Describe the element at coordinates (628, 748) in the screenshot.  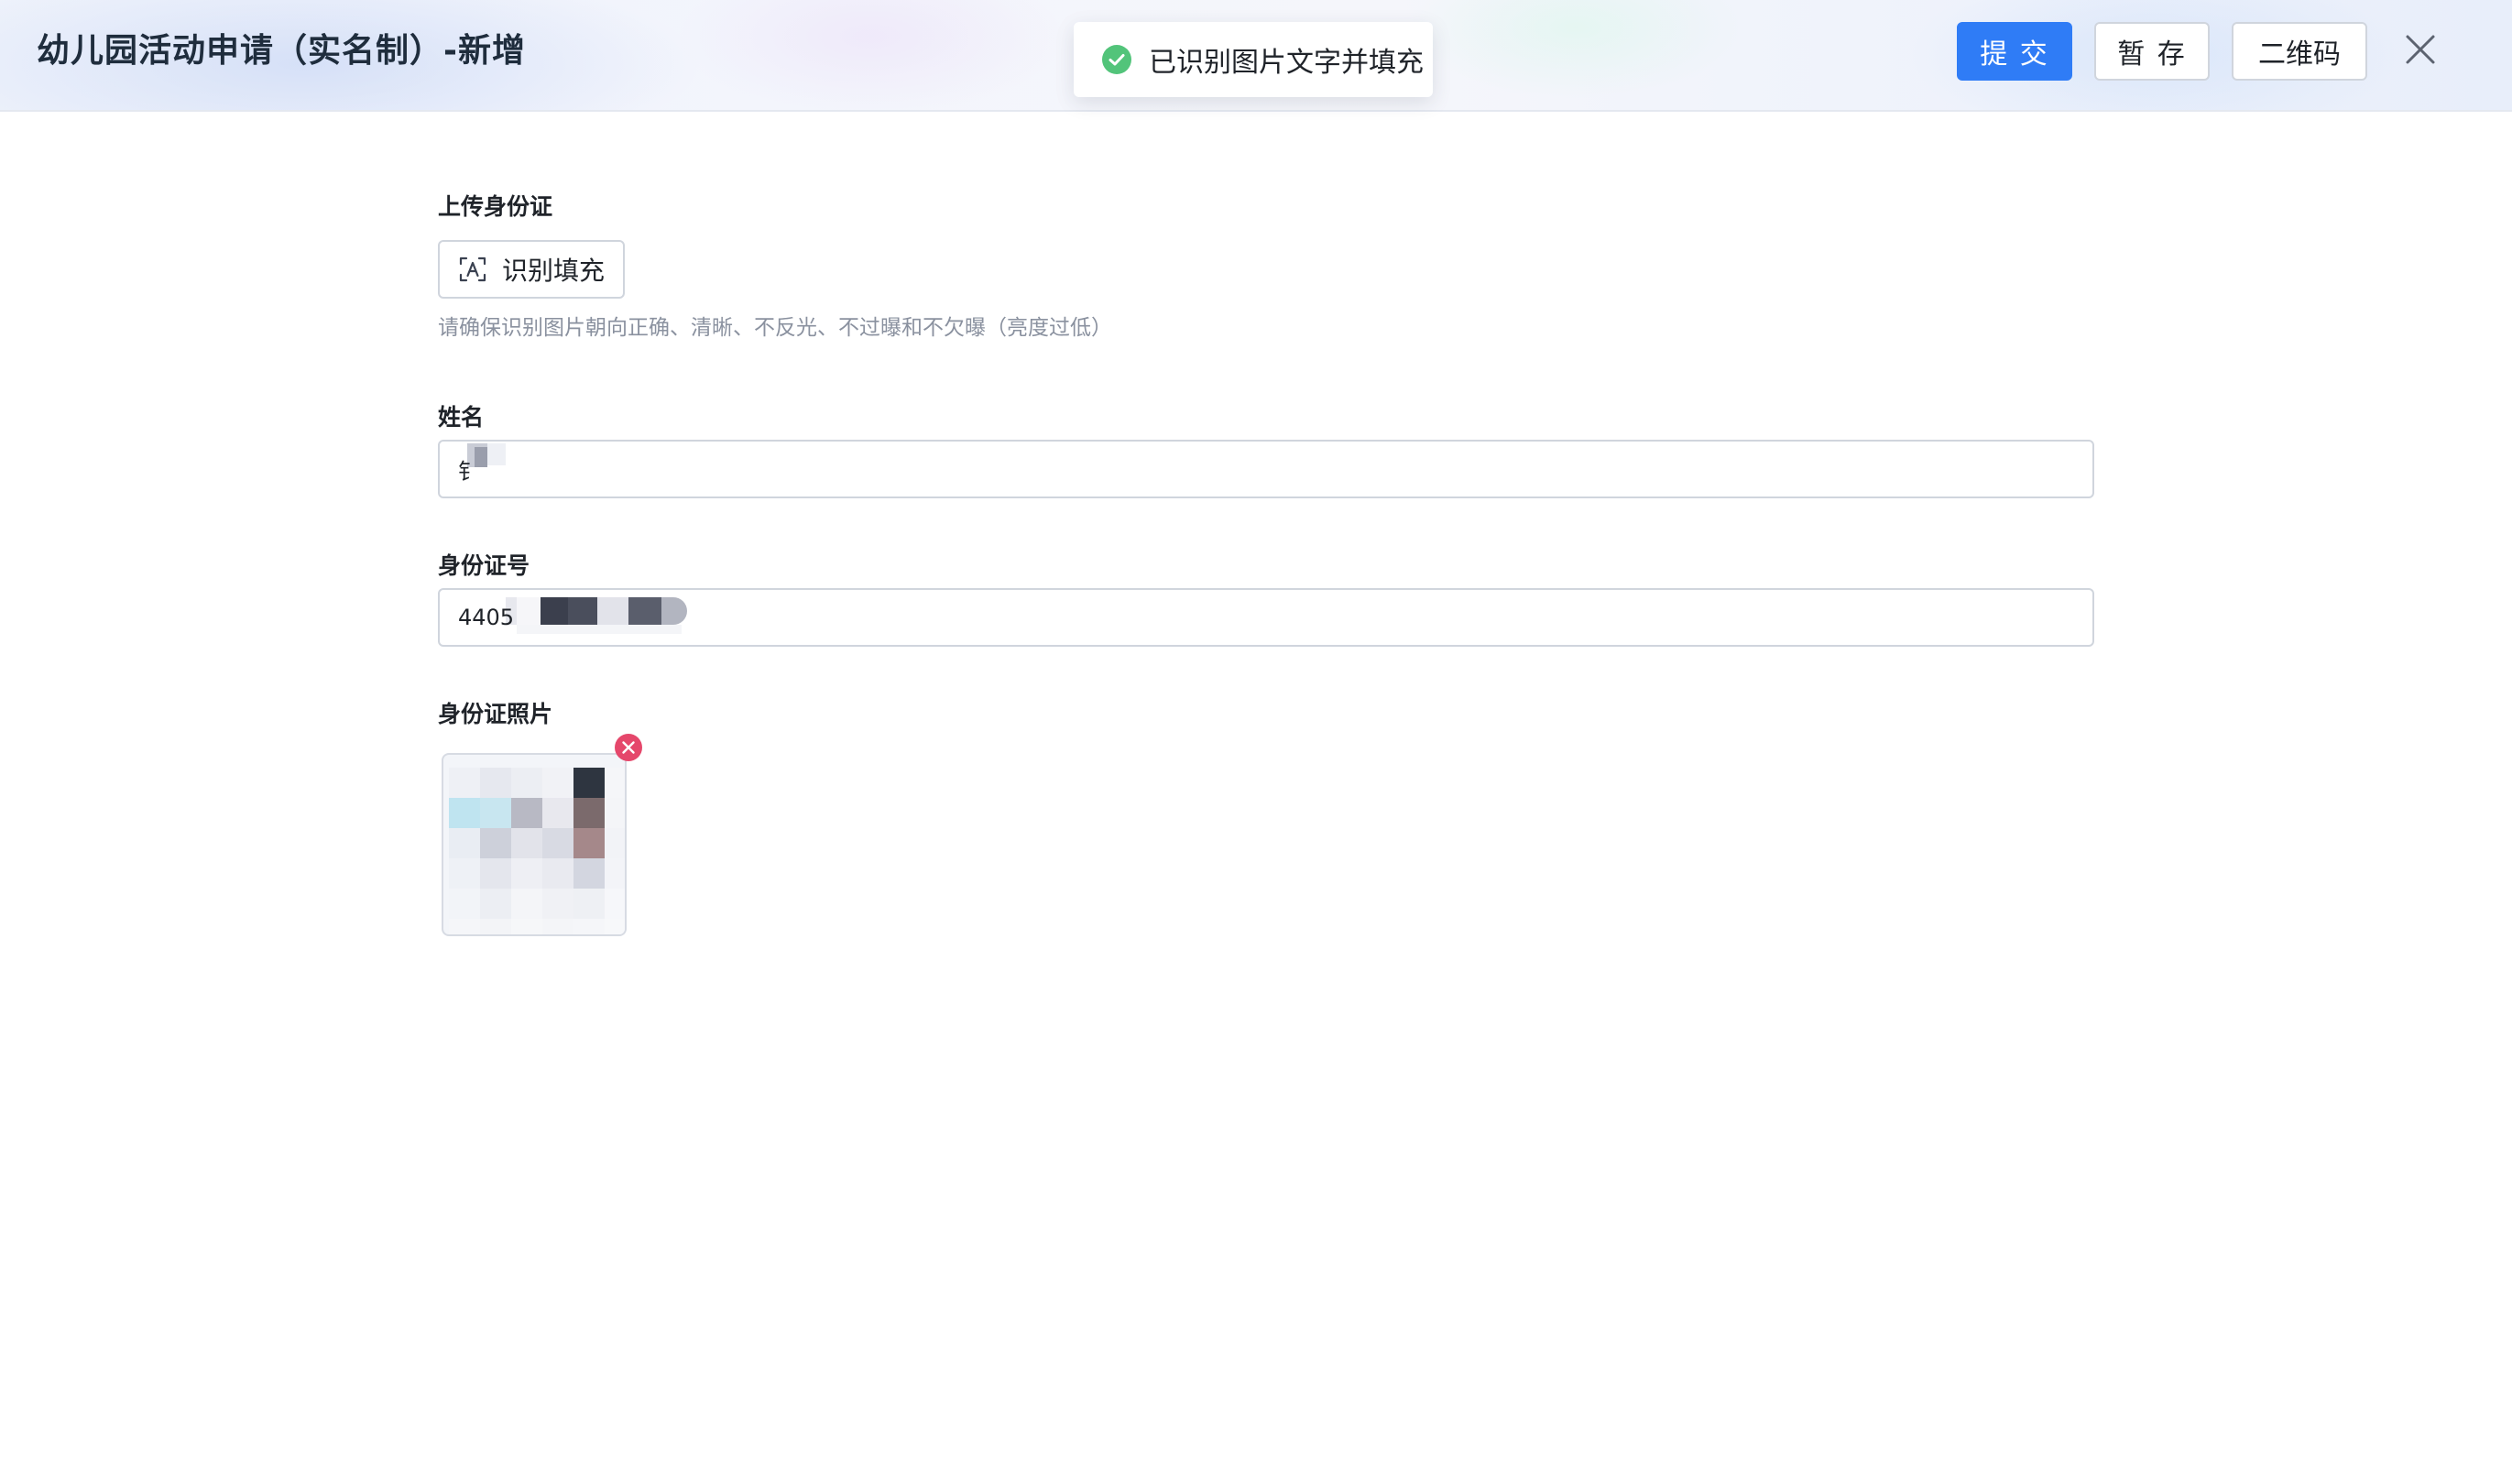
I see `remove-photo-icon` at that location.